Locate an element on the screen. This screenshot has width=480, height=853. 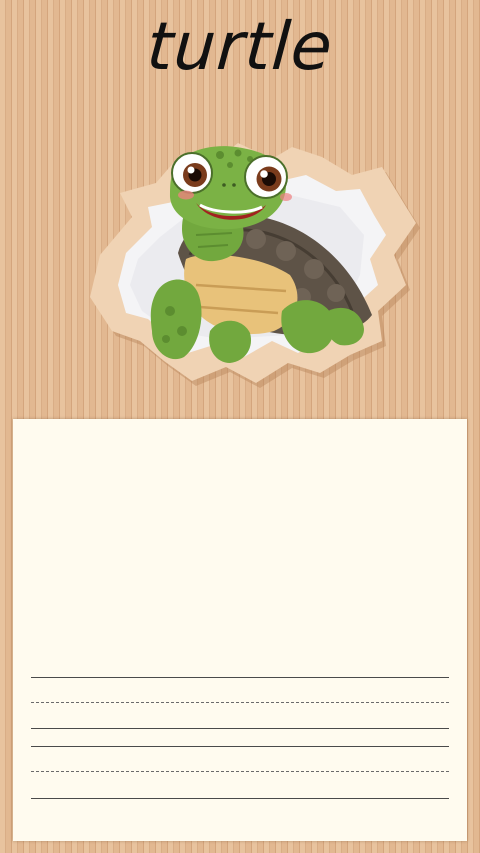
worksheet-title: turtle is located at coordinates (240, 46).